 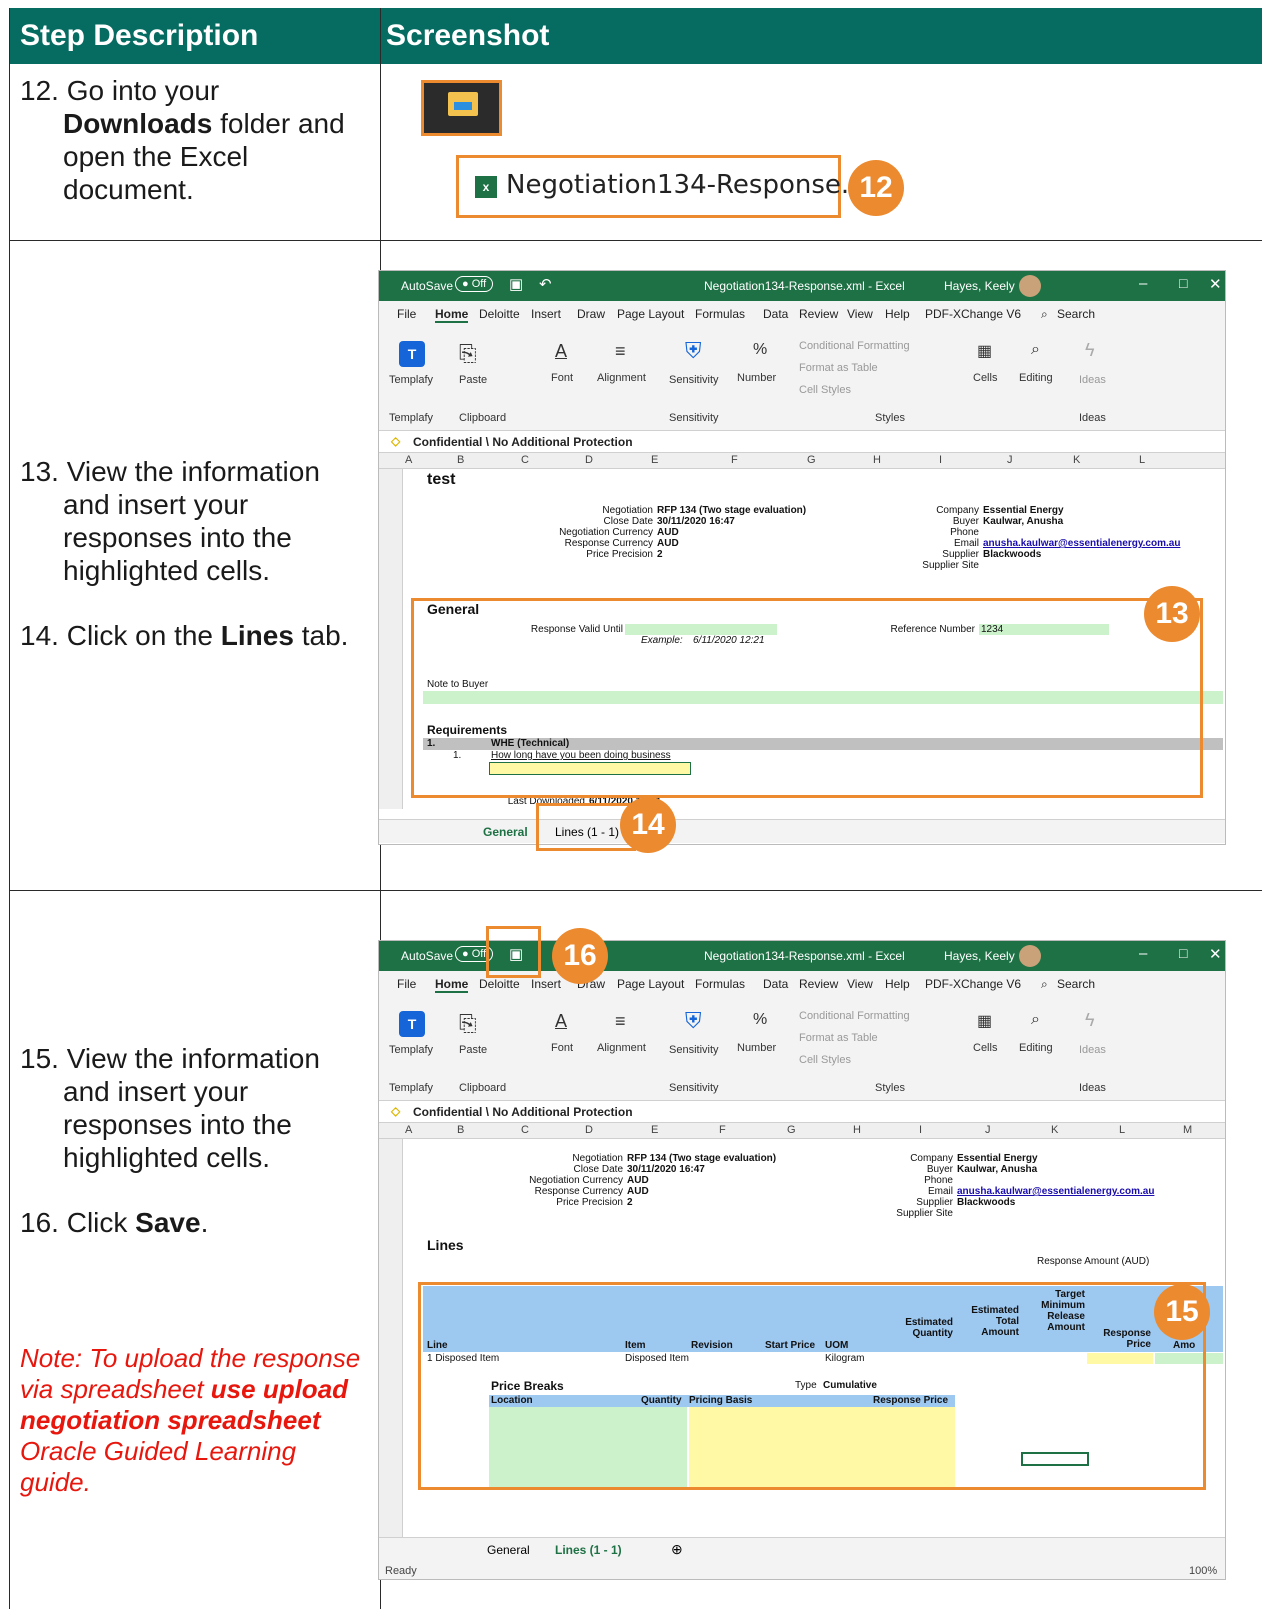 I want to click on file-name: Negotiation134-Response.xml, so click(x=701, y=185).